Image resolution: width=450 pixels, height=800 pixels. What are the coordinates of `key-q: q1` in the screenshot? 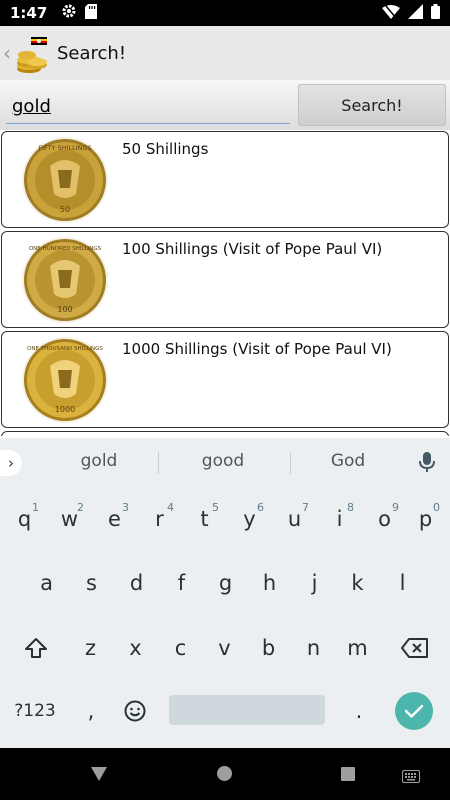 It's located at (24, 519).